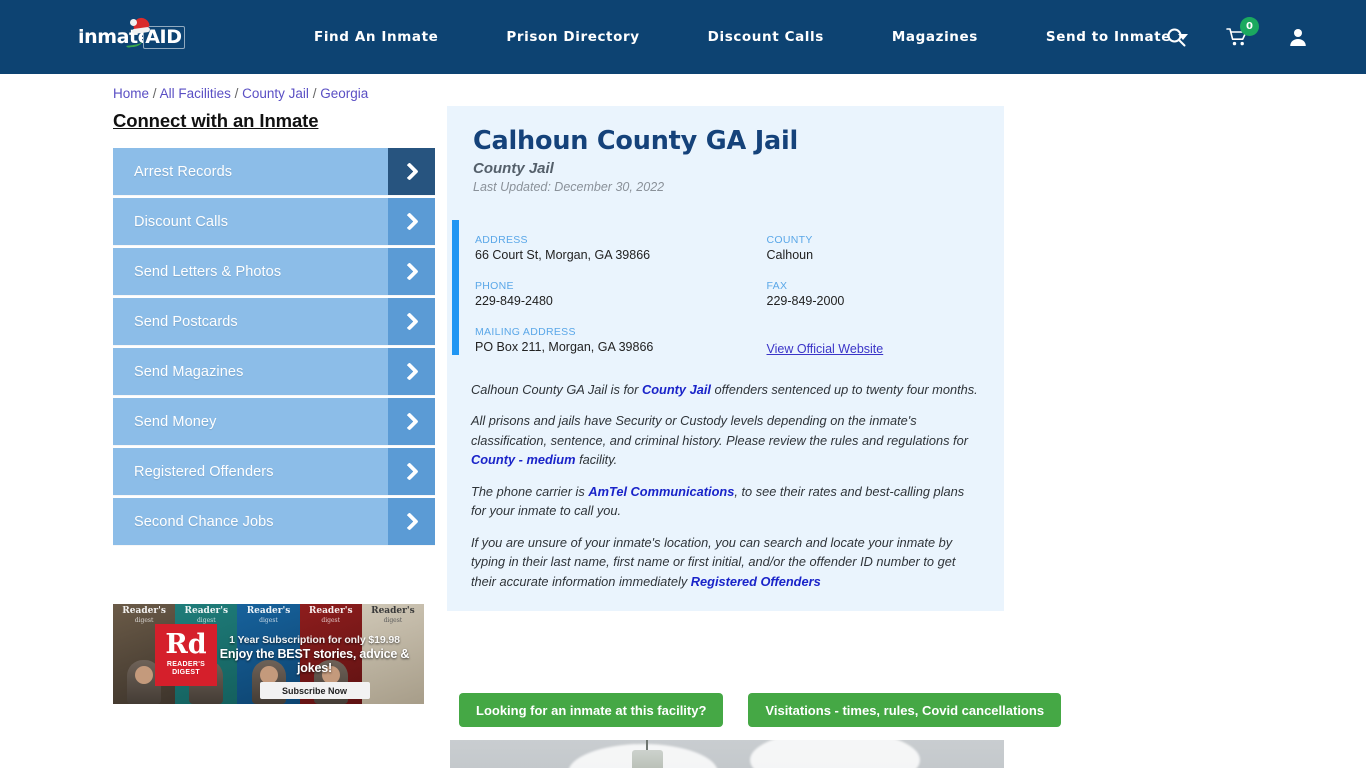 The width and height of the screenshot is (1366, 768). I want to click on nav-label: Discount Calls, so click(765, 37).